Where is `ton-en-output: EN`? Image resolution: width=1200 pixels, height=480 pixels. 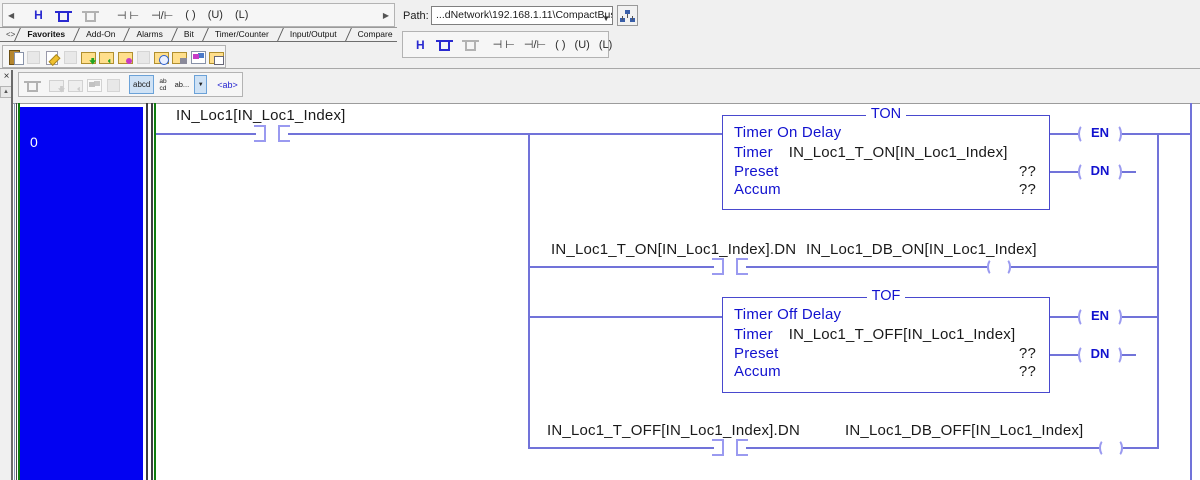 ton-en-output: EN is located at coordinates (1100, 134).